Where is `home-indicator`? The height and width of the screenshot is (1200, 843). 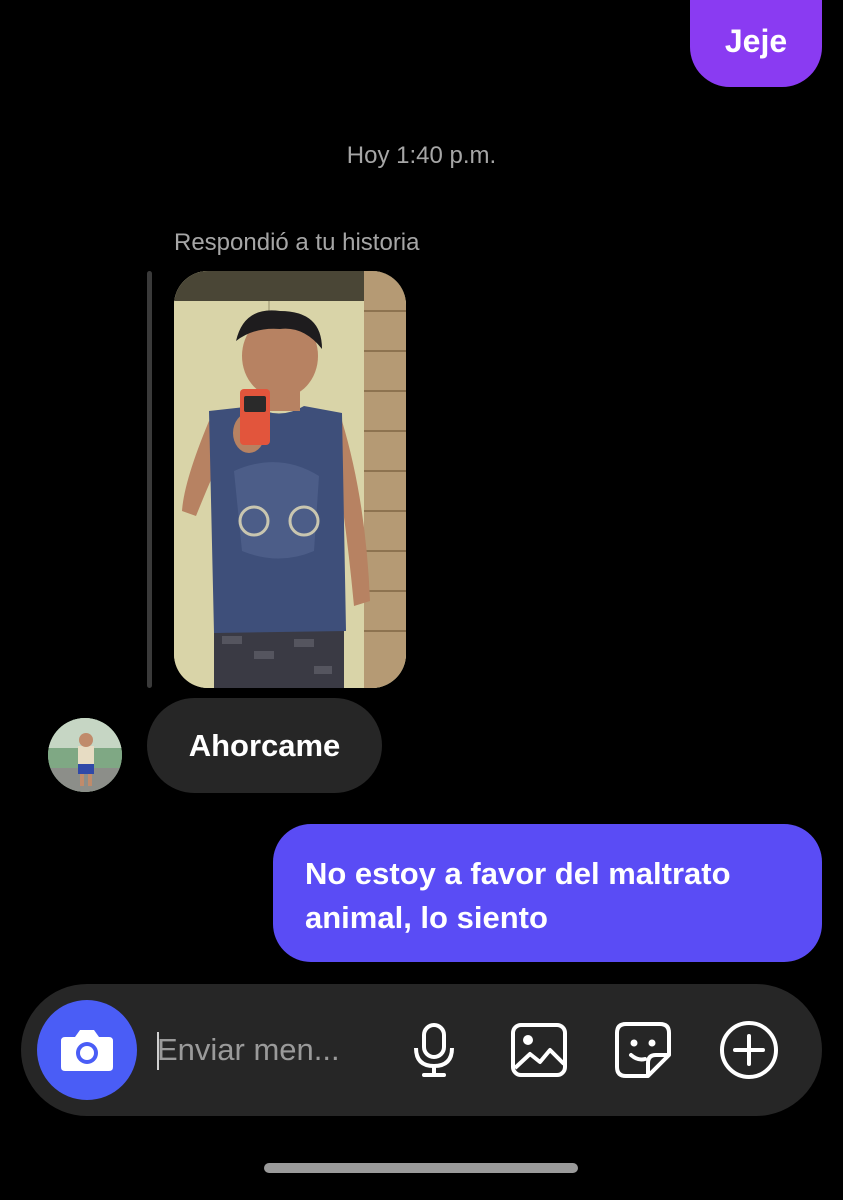
home-indicator is located at coordinates (421, 1168).